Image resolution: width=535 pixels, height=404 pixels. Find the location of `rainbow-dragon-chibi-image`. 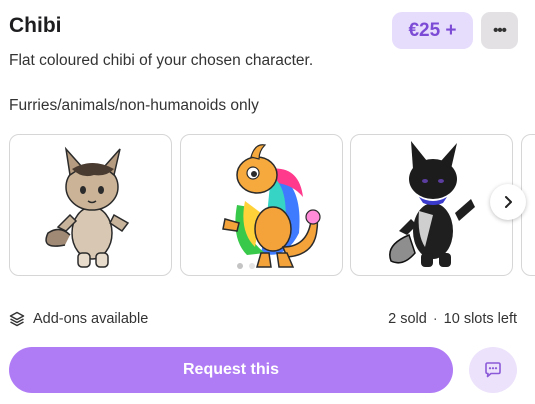

rainbow-dragon-chibi-image is located at coordinates (271, 206).